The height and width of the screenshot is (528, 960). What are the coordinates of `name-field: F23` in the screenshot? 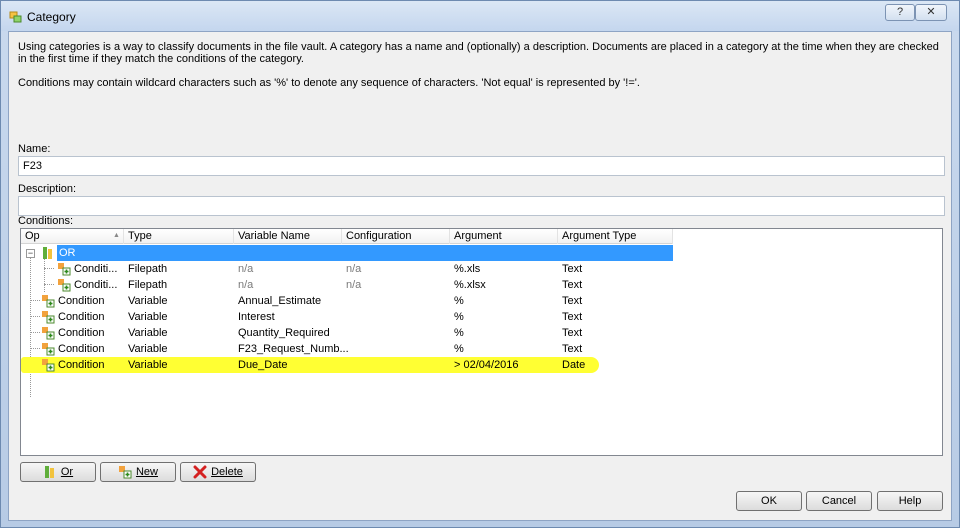 It's located at (481, 166).